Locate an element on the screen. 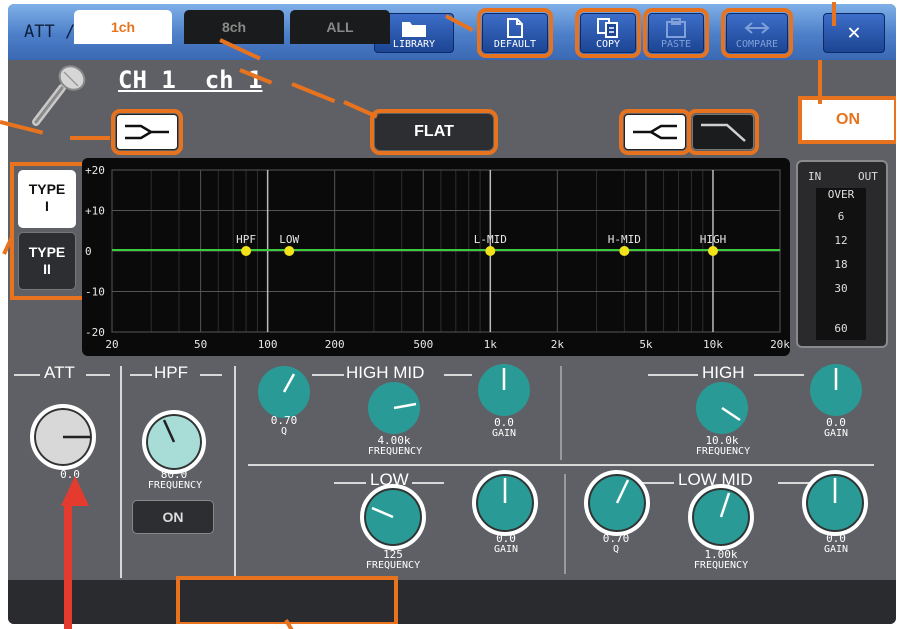 The width and height of the screenshot is (903, 629). meter-tick: 18 is located at coordinates (841, 264).